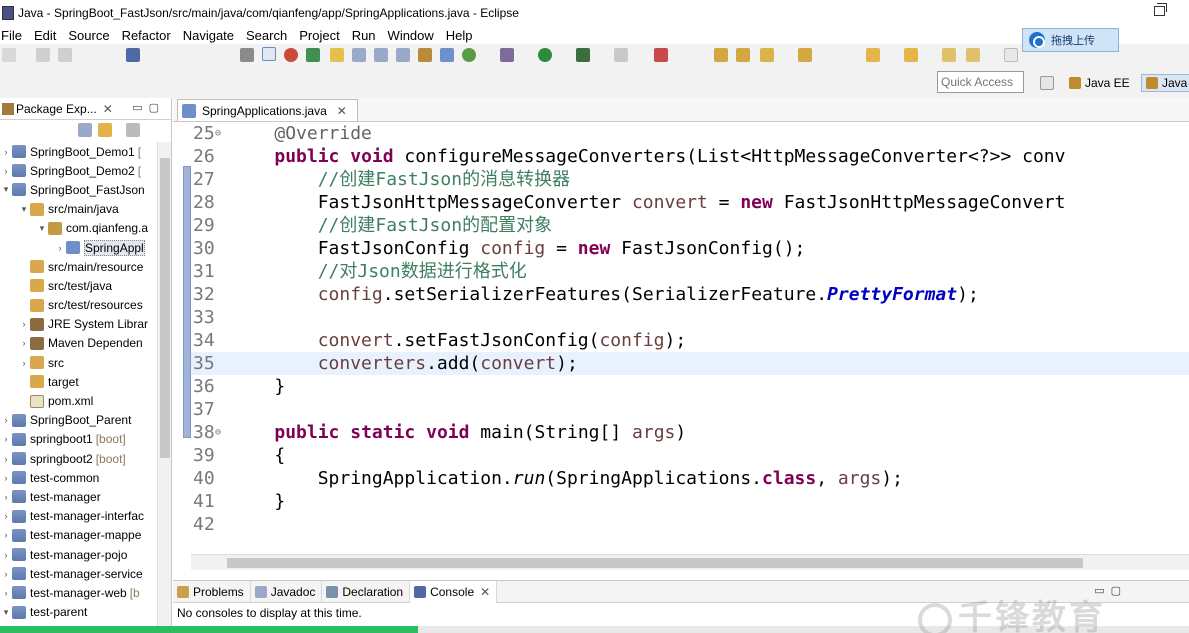 The width and height of the screenshot is (1189, 633). What do you see at coordinates (78, 516) in the screenshot?
I see `tree-item: › test-manager-interfac` at bounding box center [78, 516].